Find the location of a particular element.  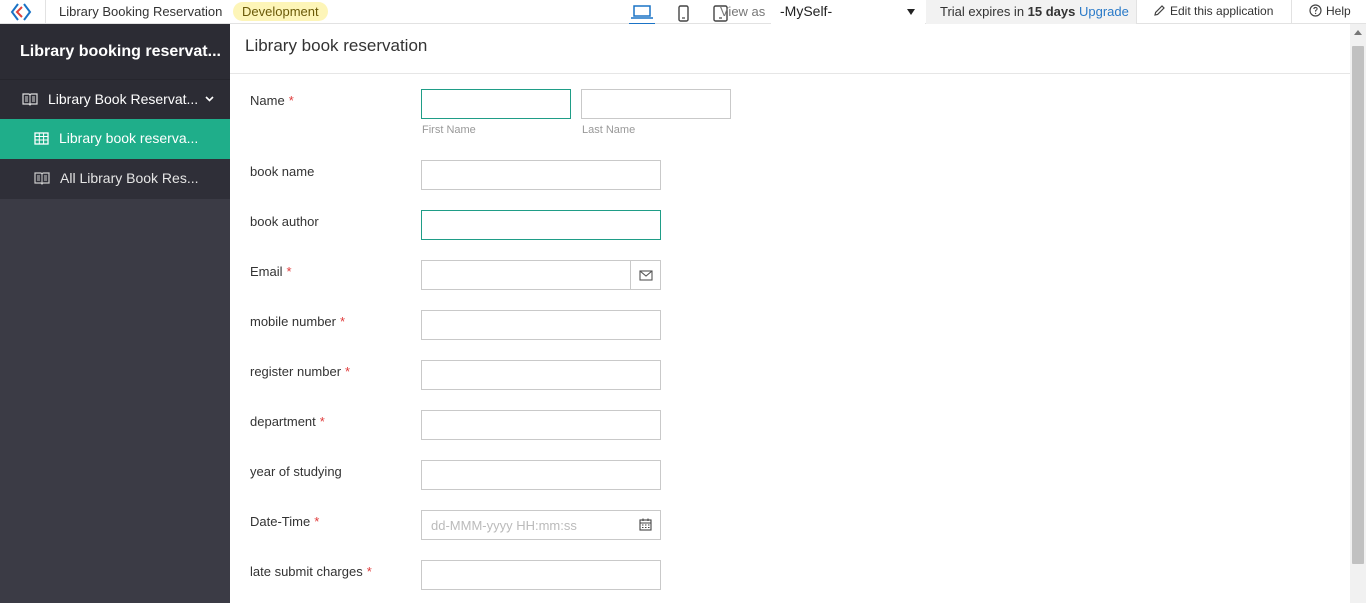

chevron-down-icon is located at coordinates (209, 99).